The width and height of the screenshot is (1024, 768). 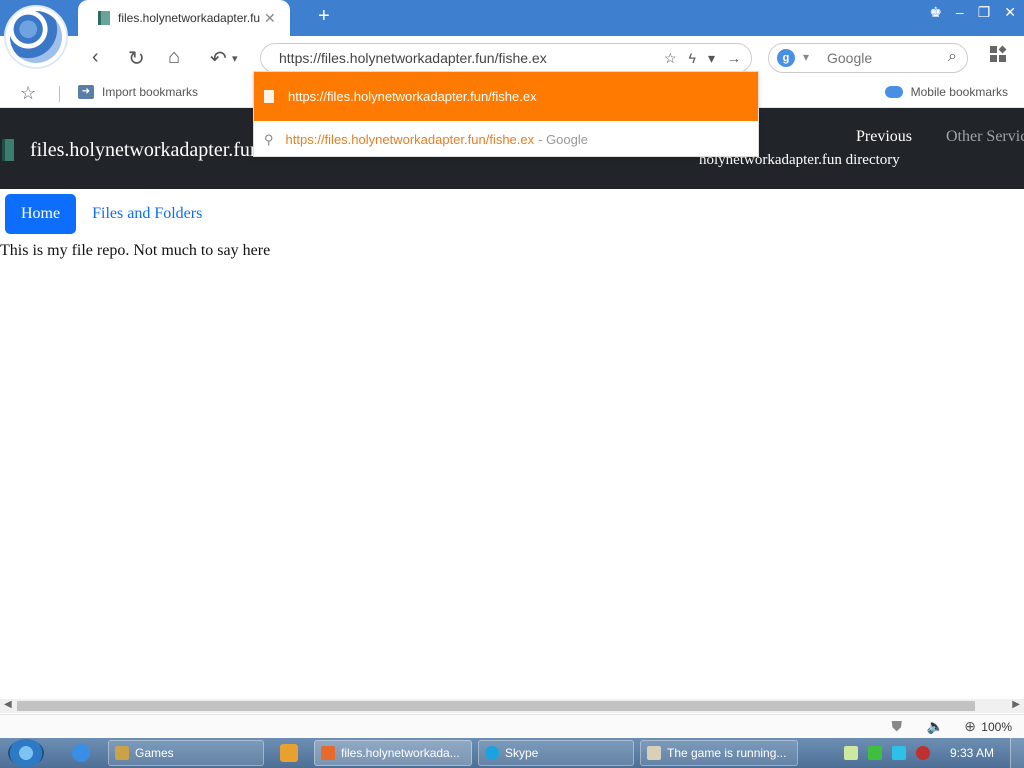 What do you see at coordinates (512, 726) in the screenshot?
I see `browser-status-bar: ⛊ 🔈 ⊕ 100%` at bounding box center [512, 726].